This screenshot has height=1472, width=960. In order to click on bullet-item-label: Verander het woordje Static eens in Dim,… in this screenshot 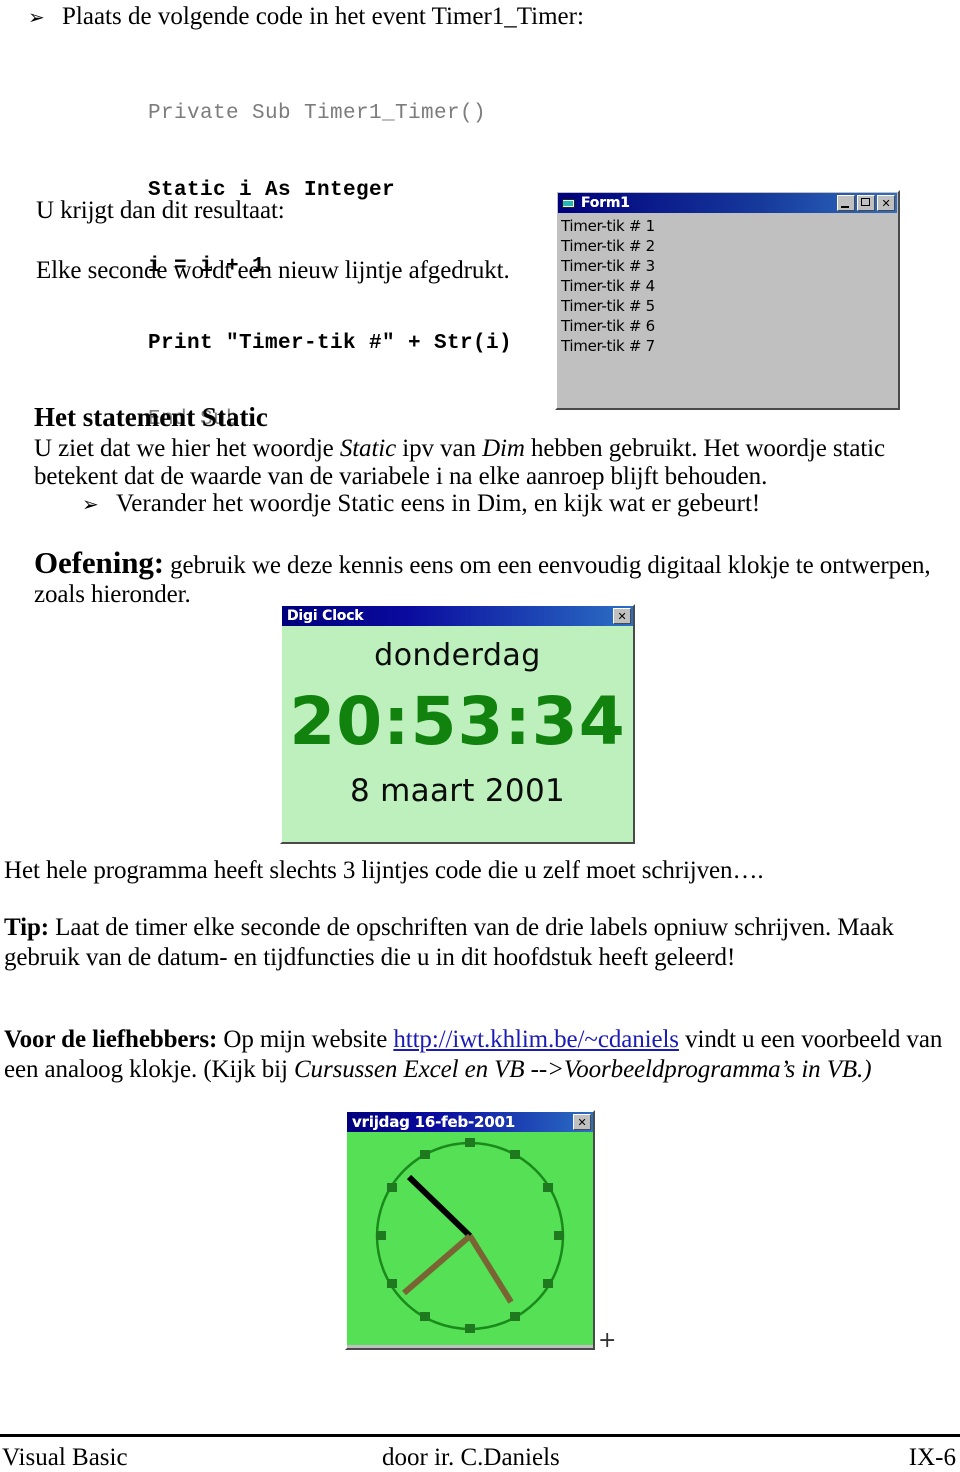, I will do `click(438, 503)`.